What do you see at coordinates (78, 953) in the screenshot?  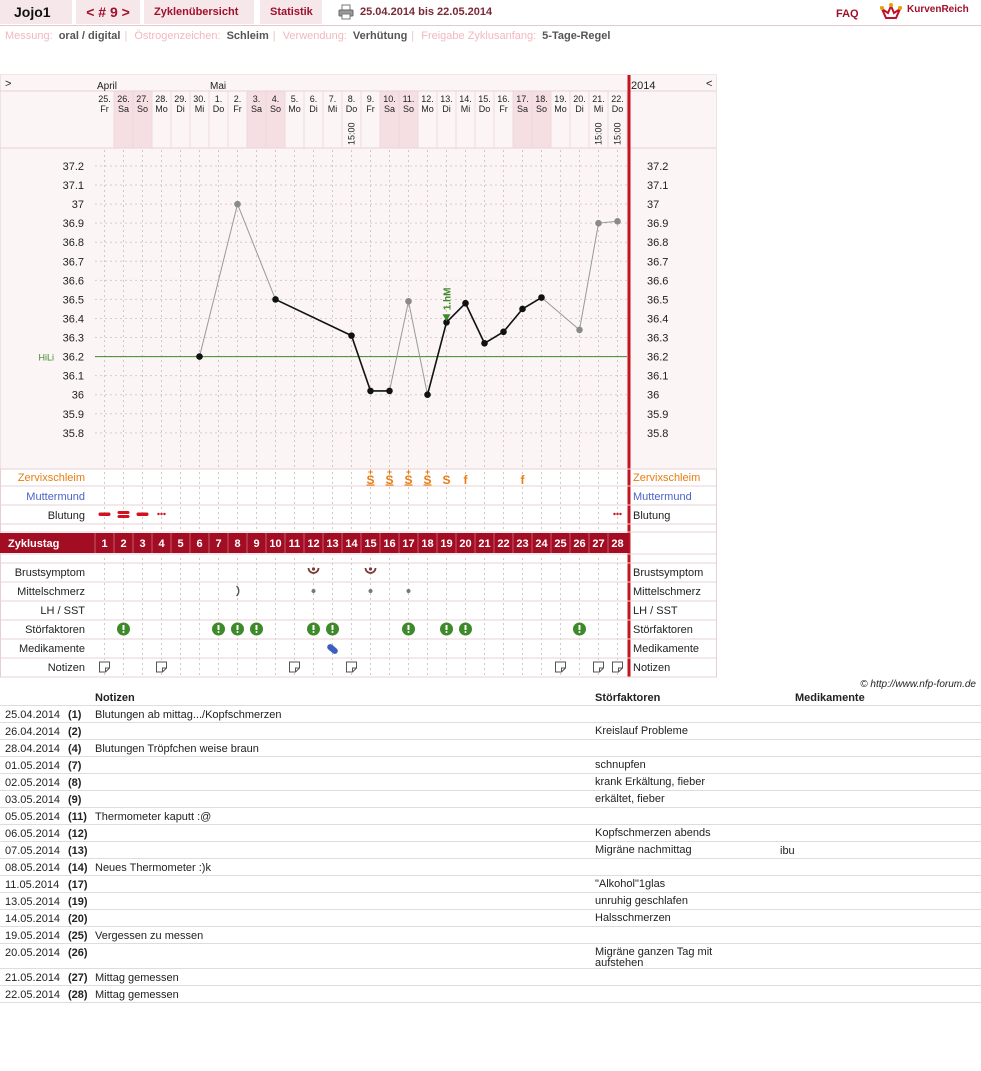 I see `entry-cycle-day: (26)` at bounding box center [78, 953].